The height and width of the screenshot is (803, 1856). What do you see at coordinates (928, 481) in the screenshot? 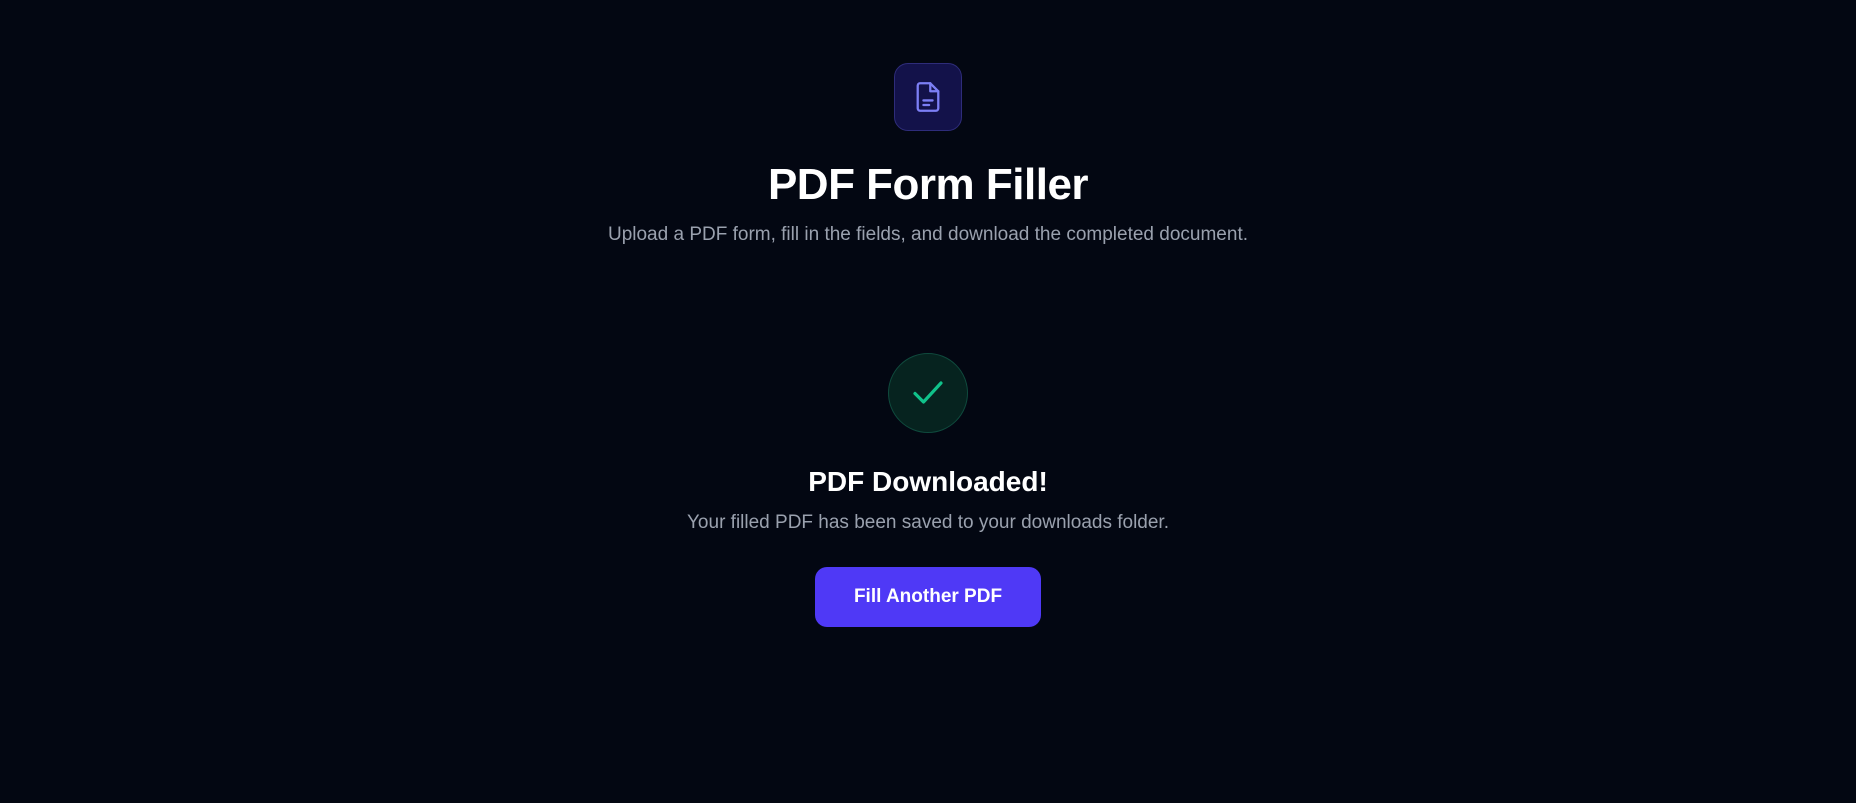
I see `success-title: PDF Downloaded!` at bounding box center [928, 481].